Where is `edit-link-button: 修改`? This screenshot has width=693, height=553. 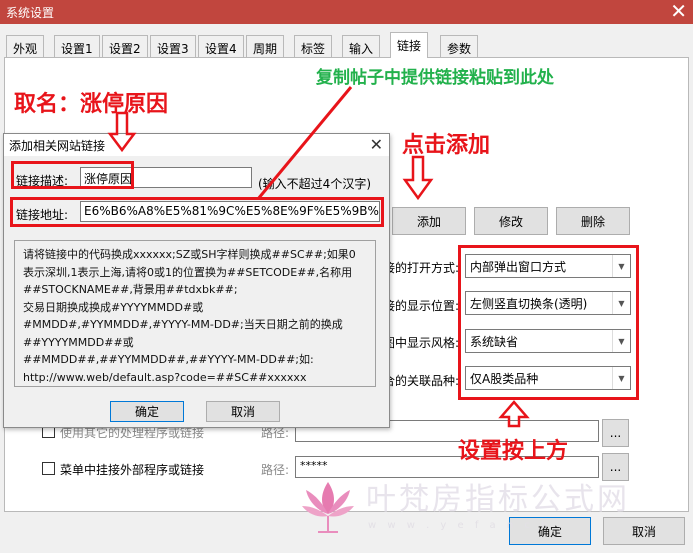
edit-link-button: 修改 is located at coordinates (511, 221).